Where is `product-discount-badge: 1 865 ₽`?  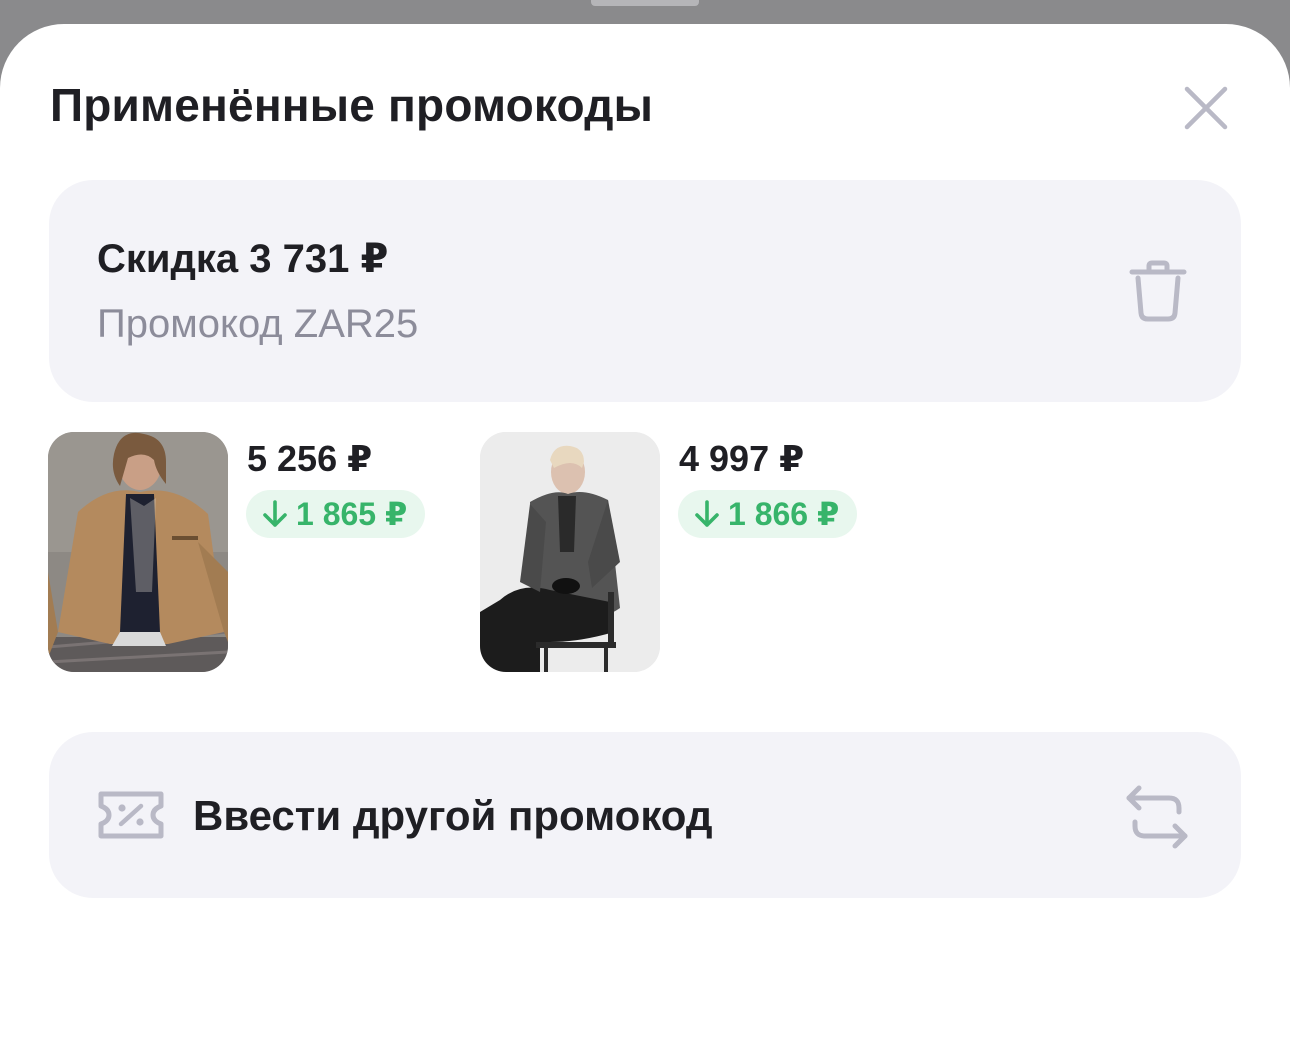 product-discount-badge: 1 865 ₽ is located at coordinates (336, 514).